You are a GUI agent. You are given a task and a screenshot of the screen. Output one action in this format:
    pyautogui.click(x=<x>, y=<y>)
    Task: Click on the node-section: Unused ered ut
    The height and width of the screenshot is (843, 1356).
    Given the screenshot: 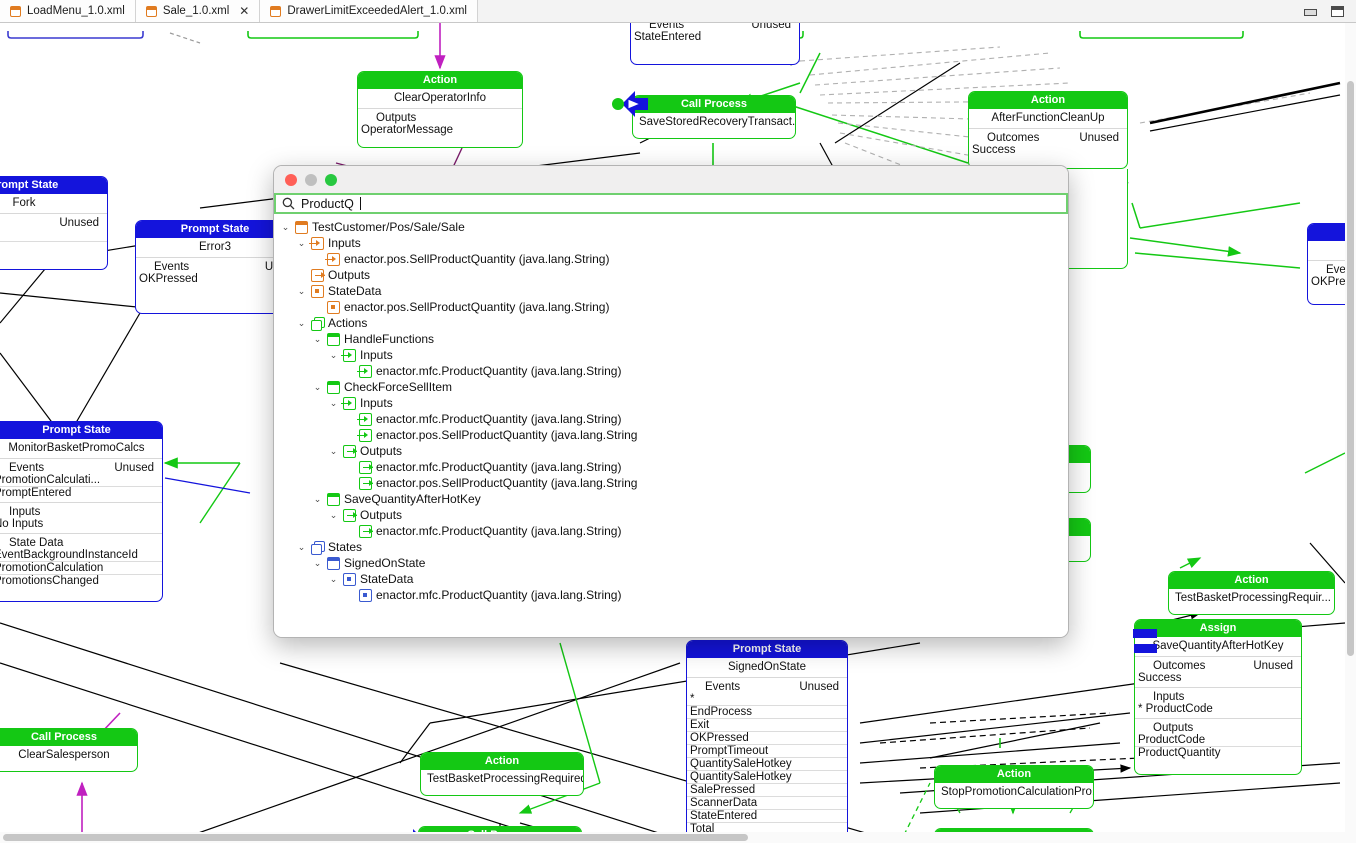 What is the action you would take?
    pyautogui.click(x=53, y=235)
    